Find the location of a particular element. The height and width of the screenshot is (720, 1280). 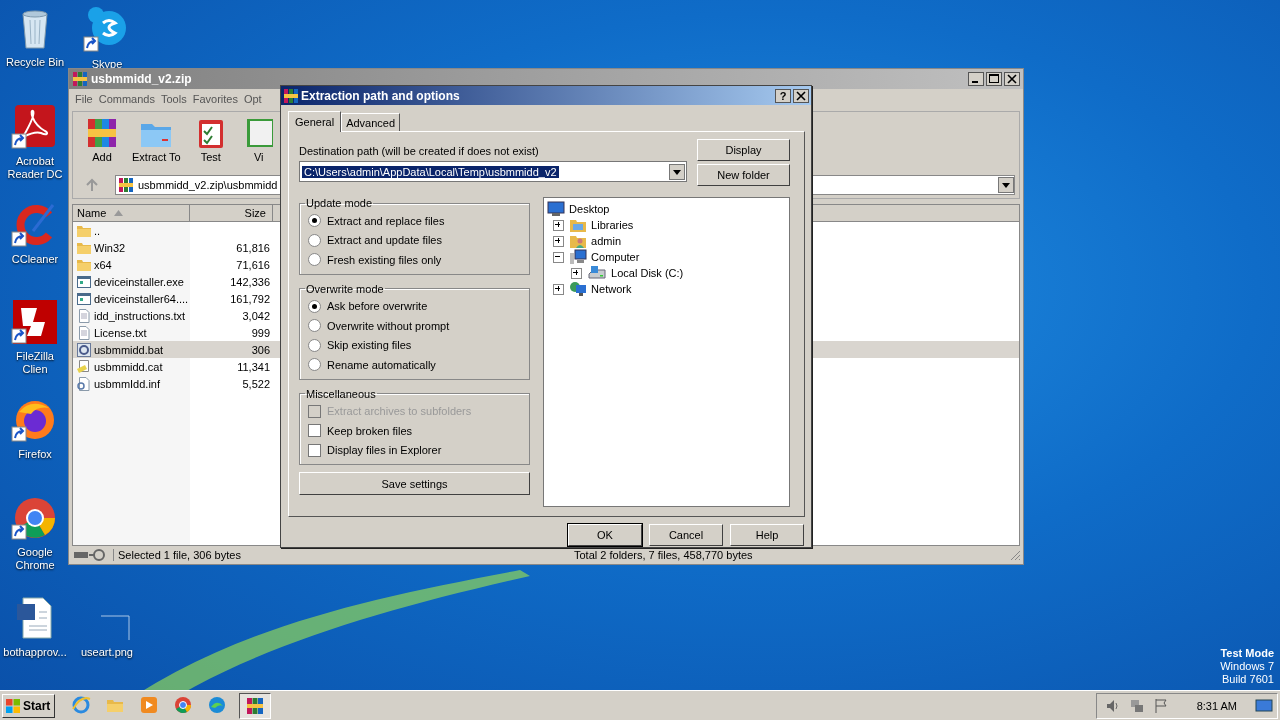

file-name: .. is located at coordinates (97, 230).